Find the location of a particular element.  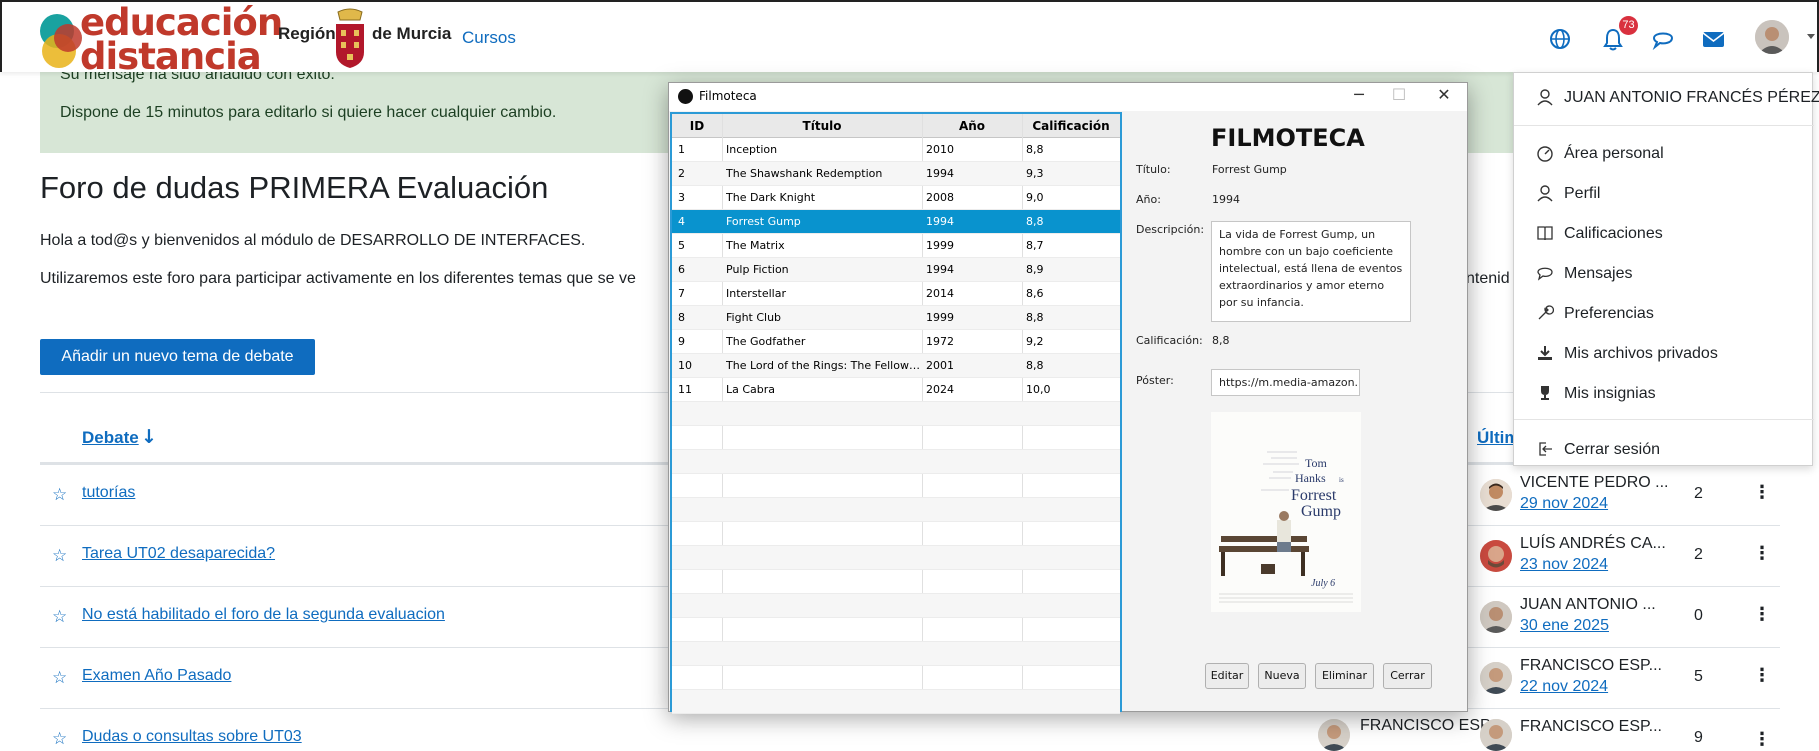

last-post-date: 23 nov 2024 is located at coordinates (1564, 565).